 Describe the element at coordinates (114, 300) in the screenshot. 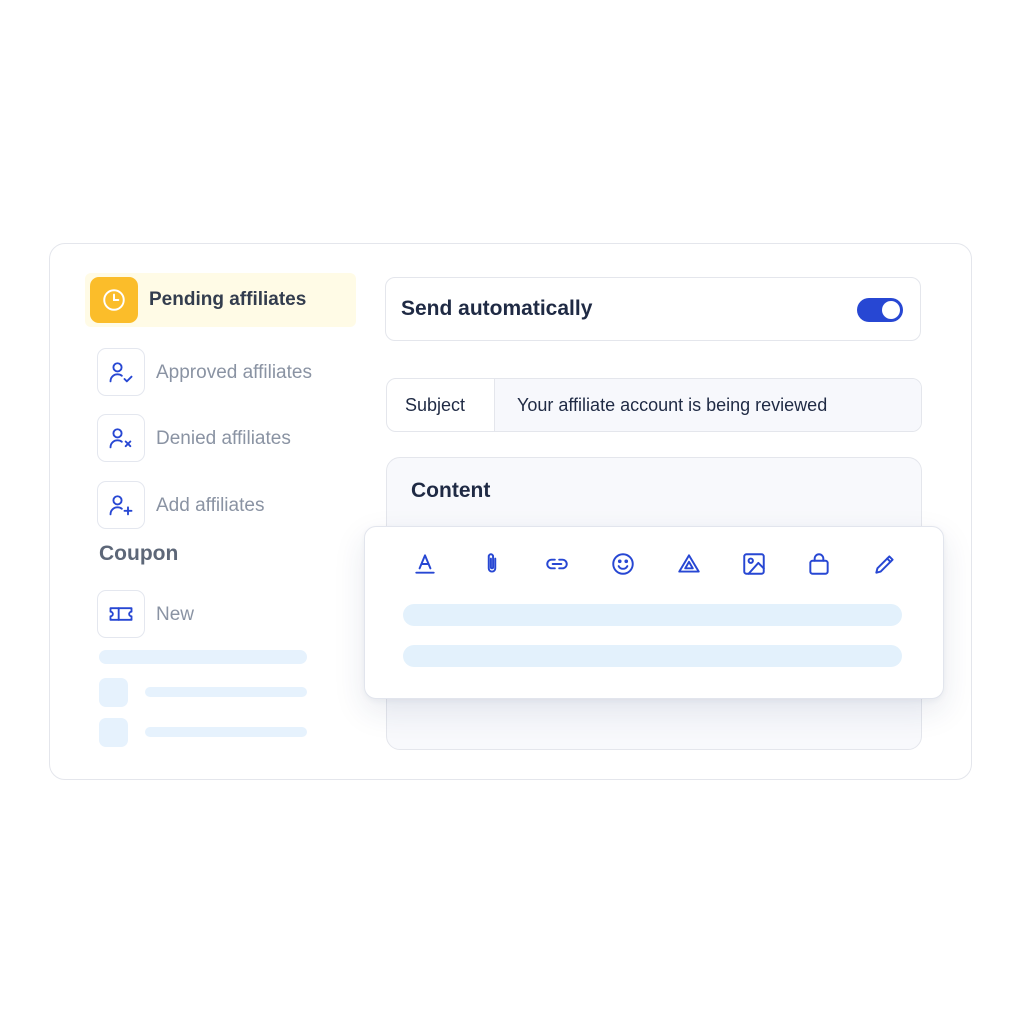

I see `clock-icon` at that location.